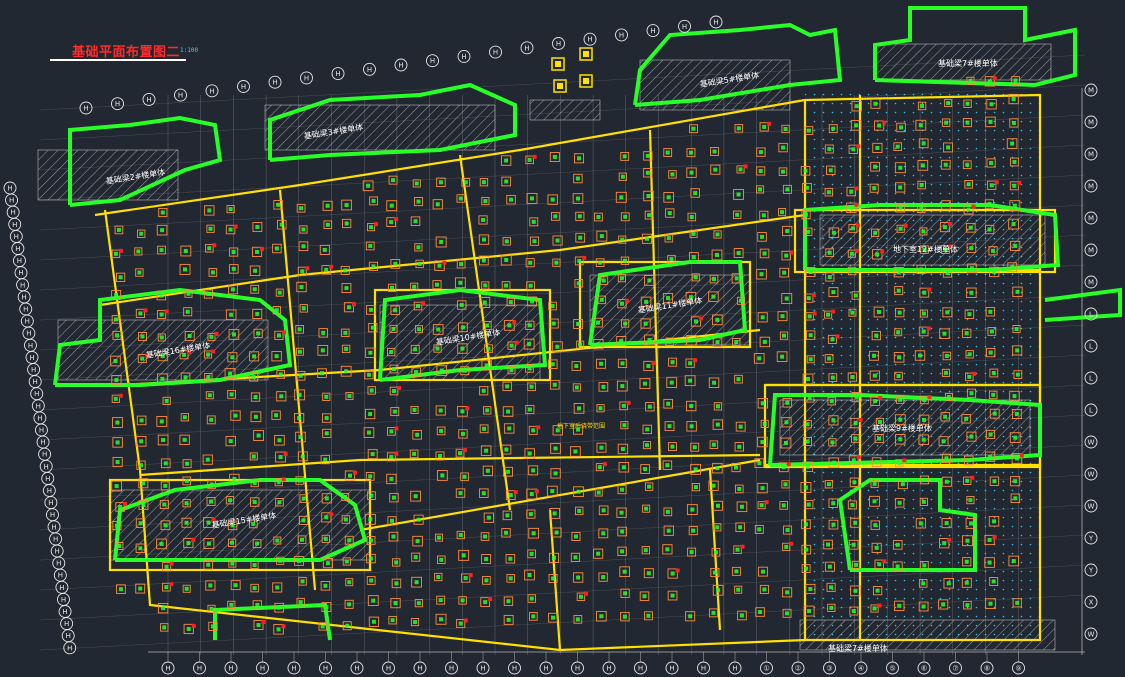 The image size is (1125, 677). I want to click on axis-bubble-top-label: H, so click(148, 100).